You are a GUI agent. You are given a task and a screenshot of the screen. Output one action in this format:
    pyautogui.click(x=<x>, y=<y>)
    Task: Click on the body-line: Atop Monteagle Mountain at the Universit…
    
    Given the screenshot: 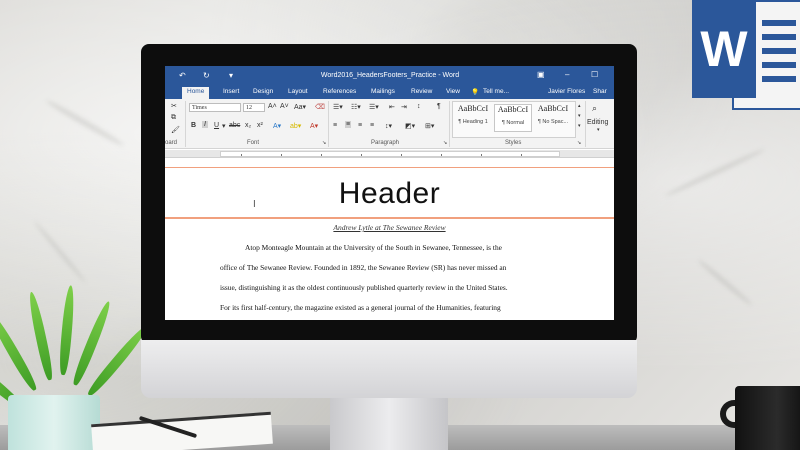 What is the action you would take?
    pyautogui.click(x=373, y=247)
    